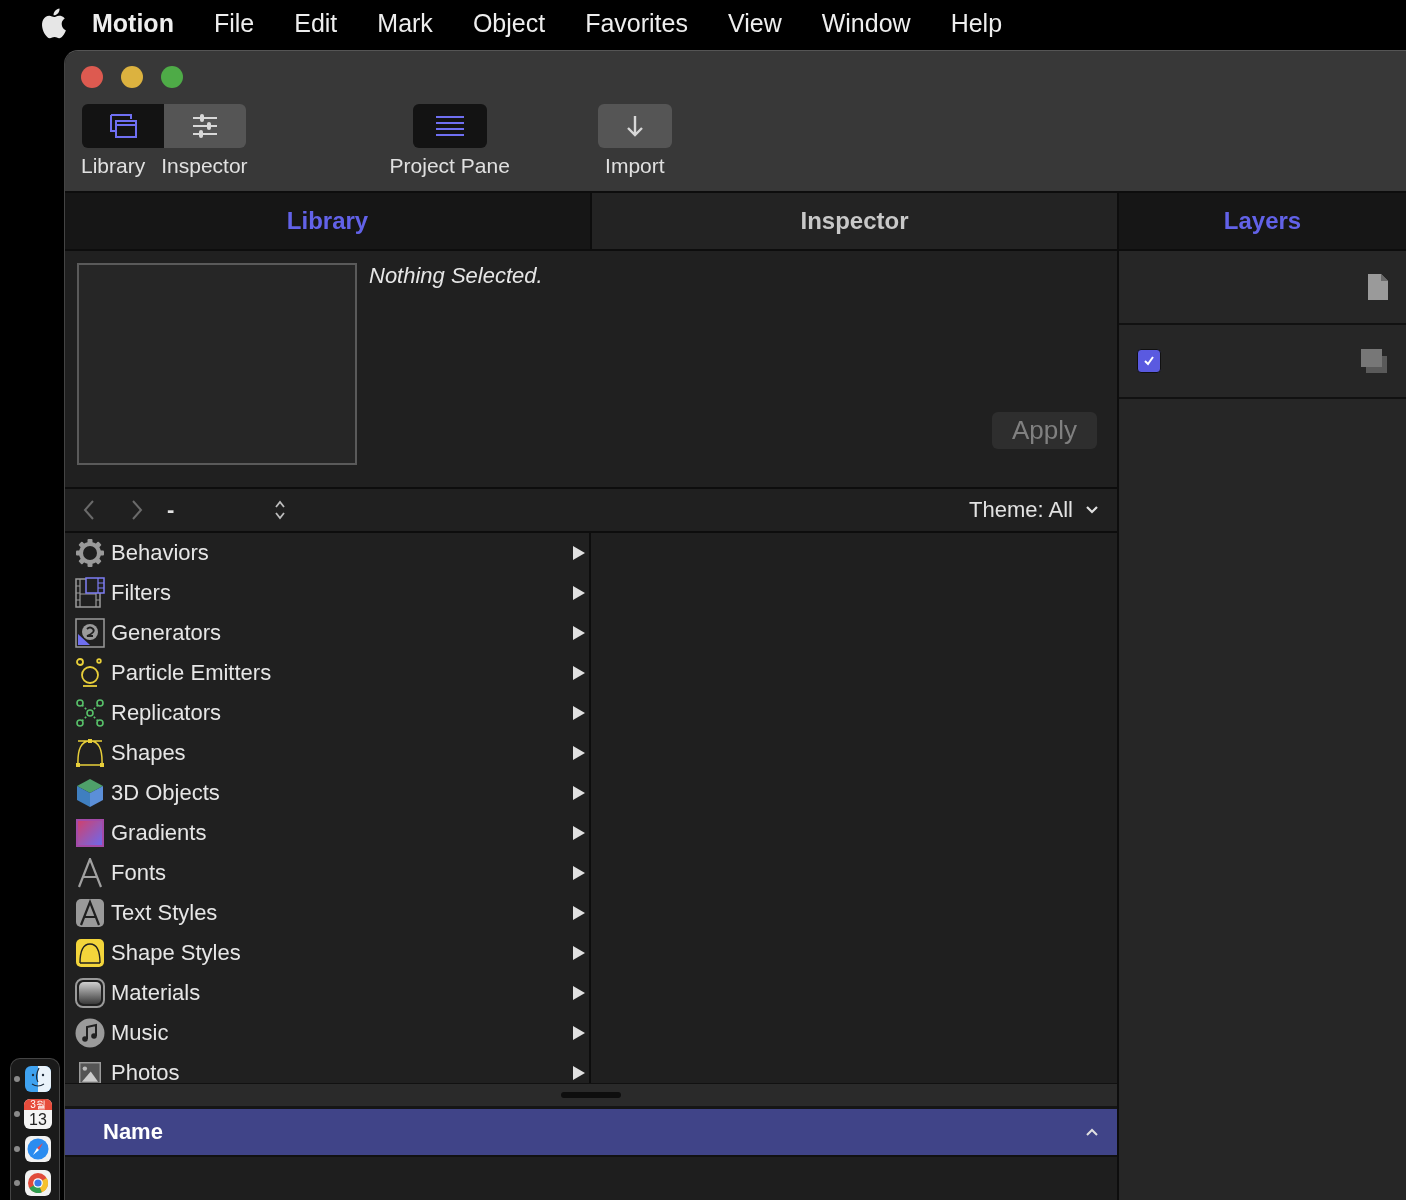 Image resolution: width=1406 pixels, height=1200 pixels. What do you see at coordinates (90, 793) in the screenshot?
I see `cube-icon` at bounding box center [90, 793].